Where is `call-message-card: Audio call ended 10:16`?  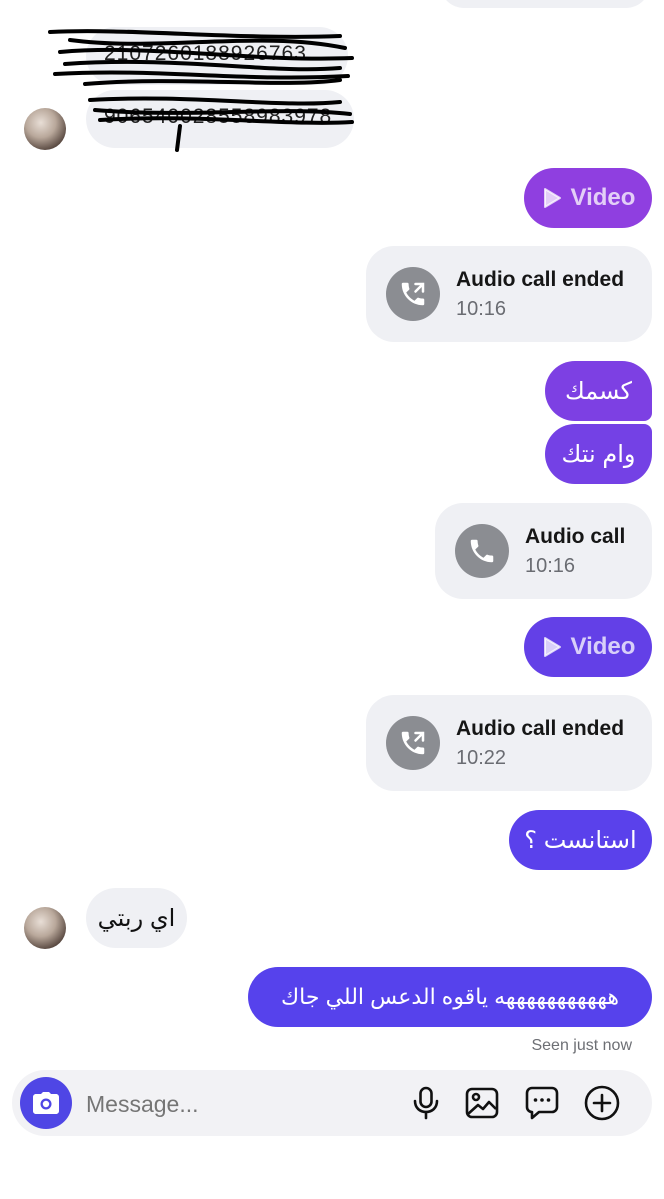
call-message-card: Audio call ended 10:16 is located at coordinates (509, 294).